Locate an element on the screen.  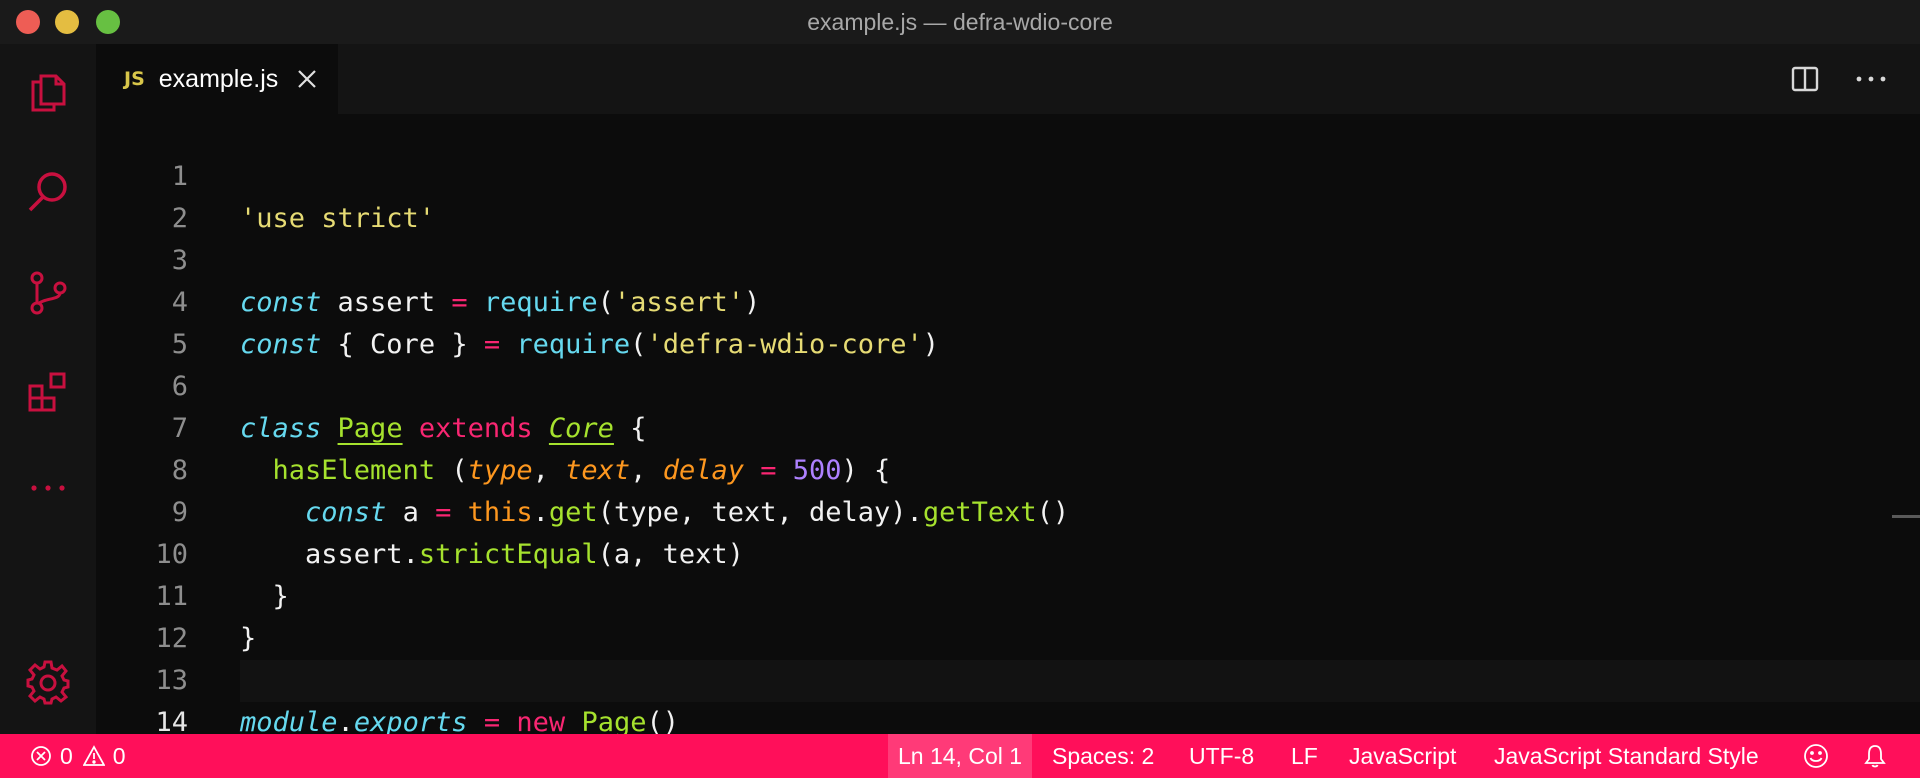
more-icon is located at coordinates (48, 488).